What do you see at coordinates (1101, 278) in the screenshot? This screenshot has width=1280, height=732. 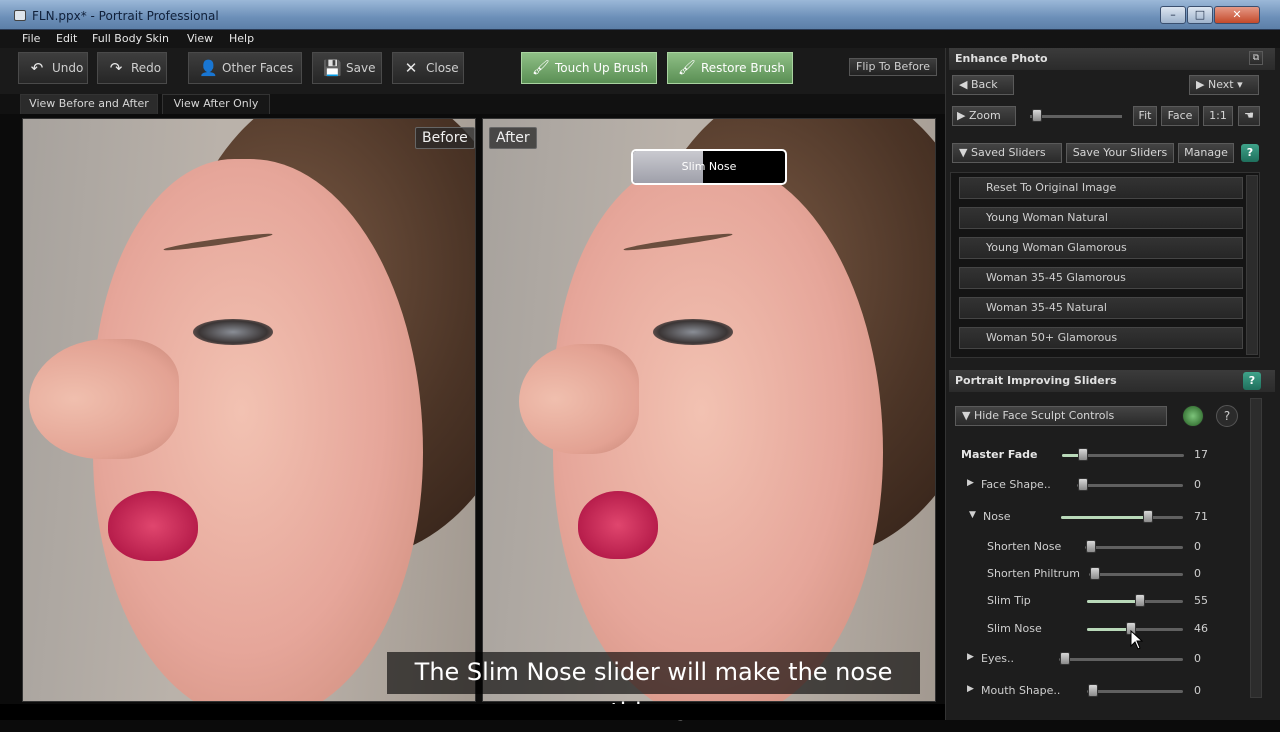 I see `list-item: Woman 35-45 Glamorous` at bounding box center [1101, 278].